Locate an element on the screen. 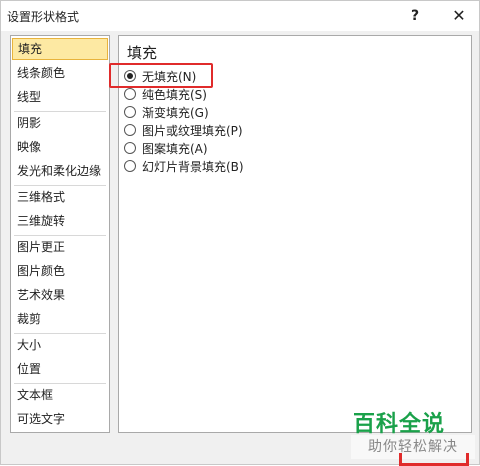 The image size is (480, 466). nav-item-3d-rotation: 三维旋转 is located at coordinates (60, 221).